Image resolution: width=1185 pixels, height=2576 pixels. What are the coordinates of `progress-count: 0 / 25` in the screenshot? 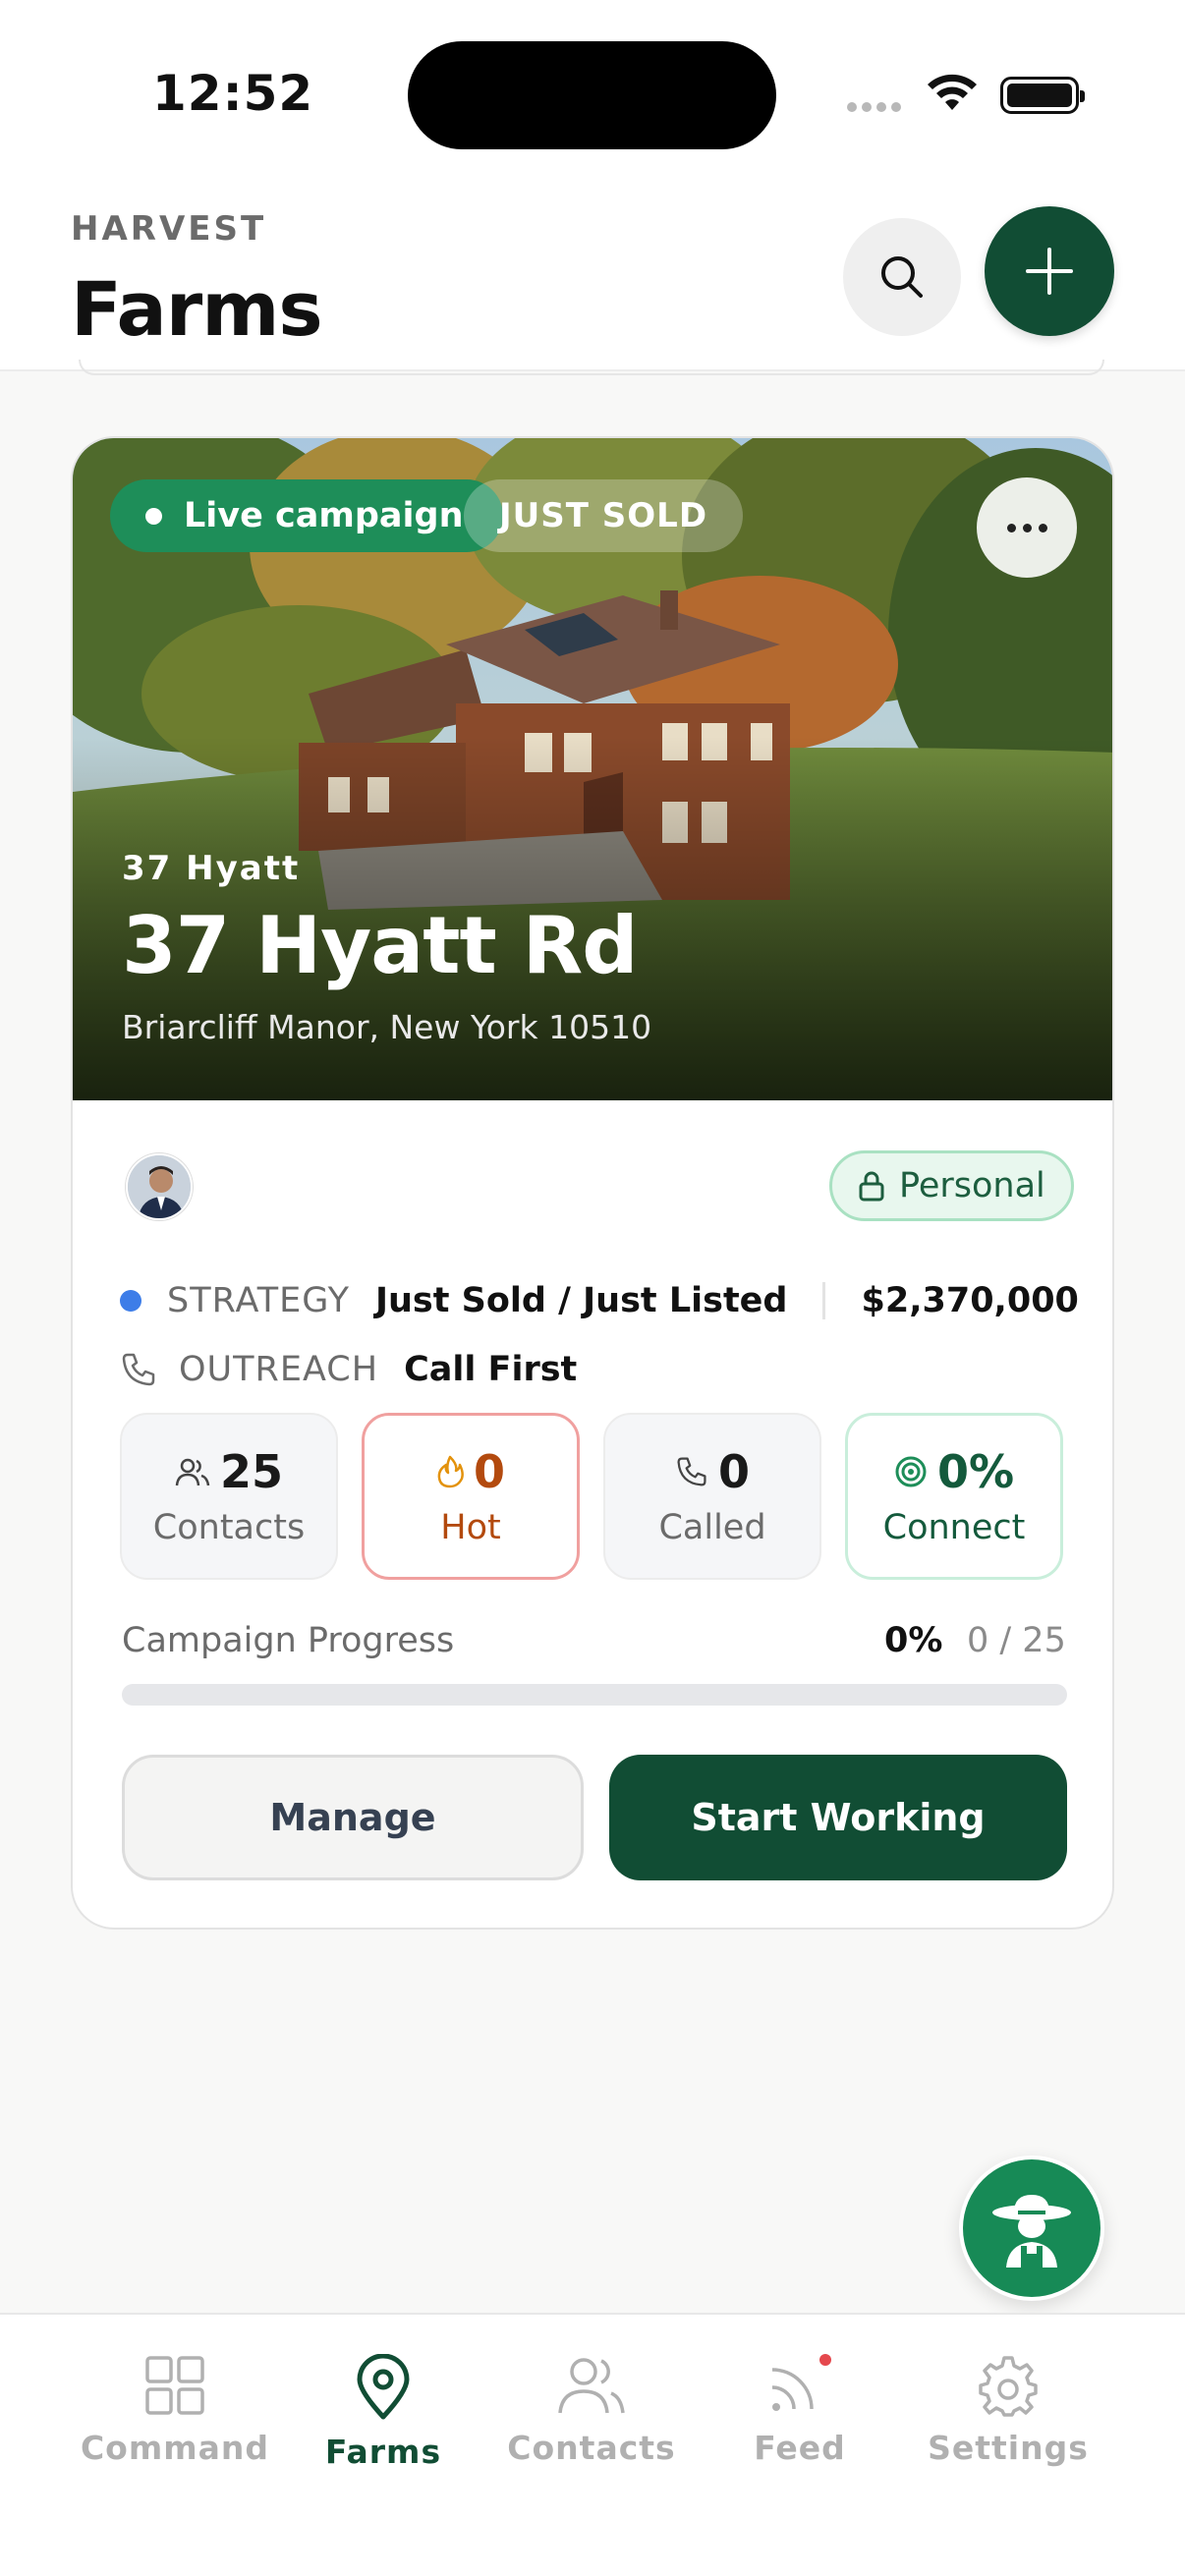 It's located at (1017, 1640).